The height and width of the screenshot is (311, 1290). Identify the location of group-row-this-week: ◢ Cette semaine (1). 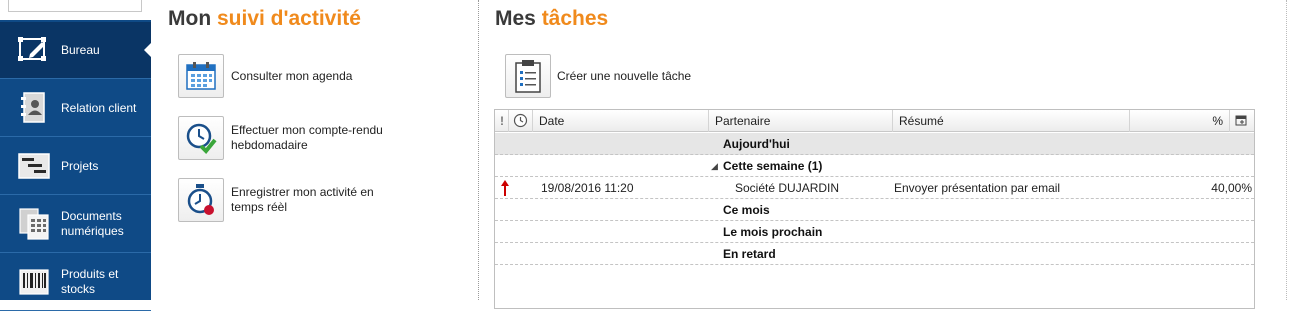
(874, 166).